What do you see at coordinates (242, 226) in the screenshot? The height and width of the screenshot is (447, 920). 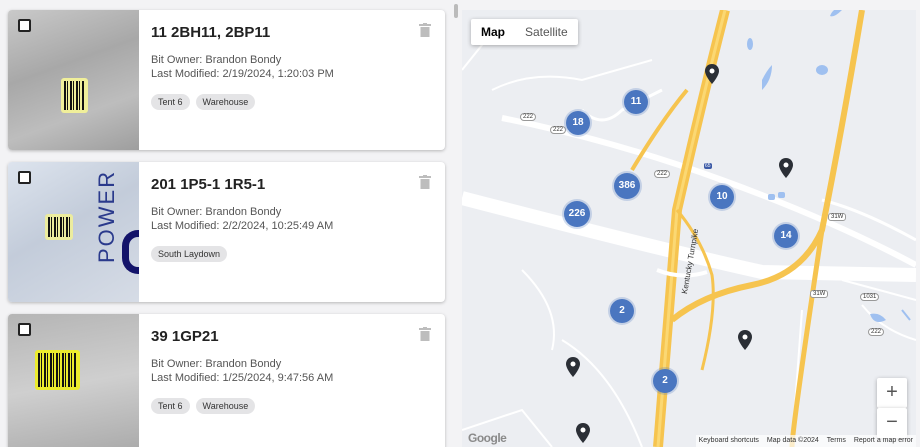 I see `last-modified: Last Modified: 2/2/2024, 10:25:49 AM` at bounding box center [242, 226].